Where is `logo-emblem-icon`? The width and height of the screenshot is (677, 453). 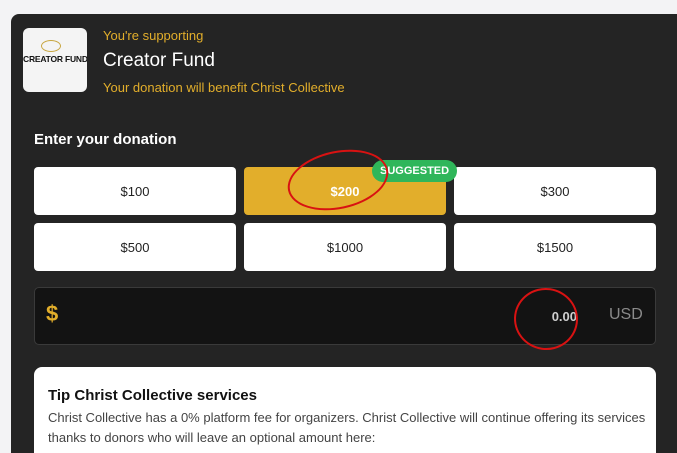
logo-emblem-icon is located at coordinates (51, 46).